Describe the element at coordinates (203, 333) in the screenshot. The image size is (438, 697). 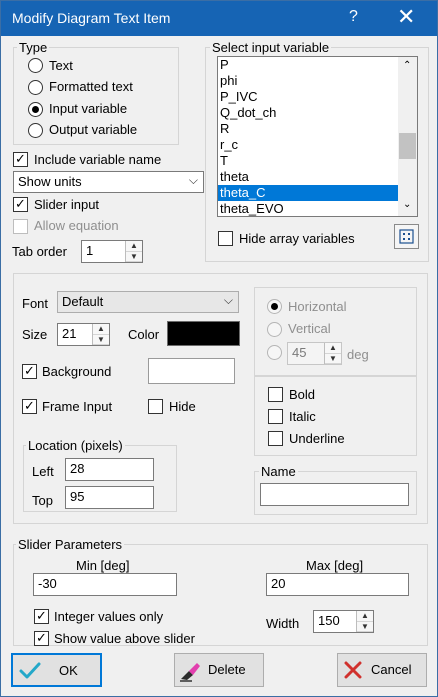
I see `color-swatch` at that location.